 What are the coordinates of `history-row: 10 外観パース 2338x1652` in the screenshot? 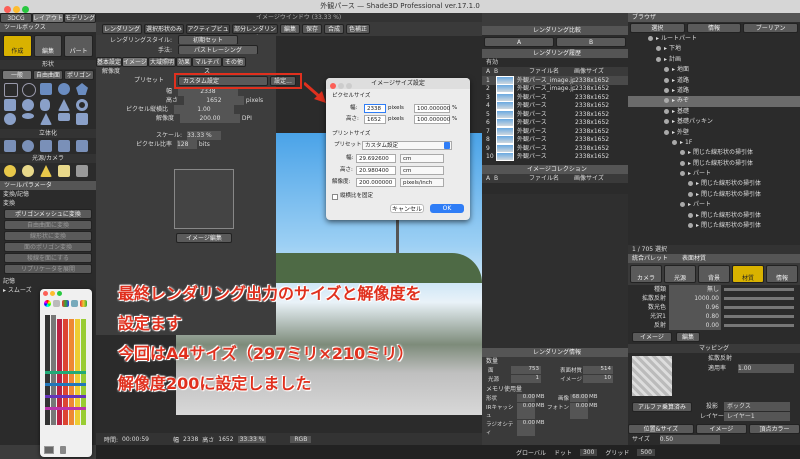 It's located at (555, 156).